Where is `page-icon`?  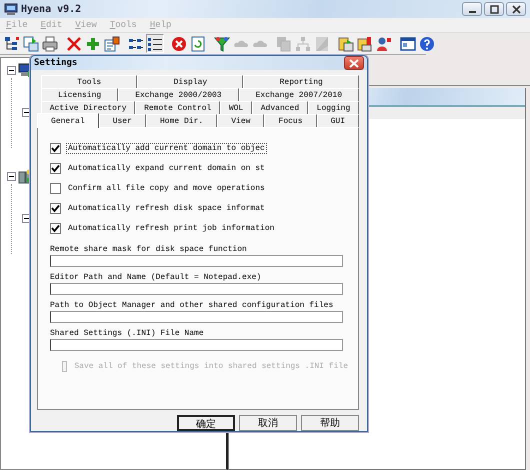 page-icon is located at coordinates (322, 44).